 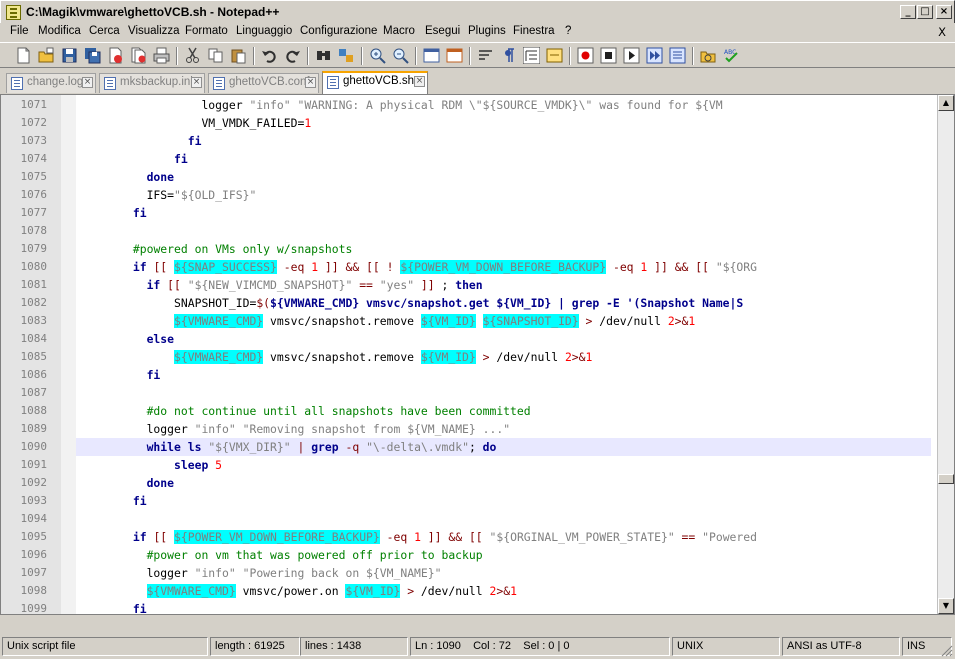 What do you see at coordinates (466, 213) in the screenshot?
I see `code-line: 1077 fi` at bounding box center [466, 213].